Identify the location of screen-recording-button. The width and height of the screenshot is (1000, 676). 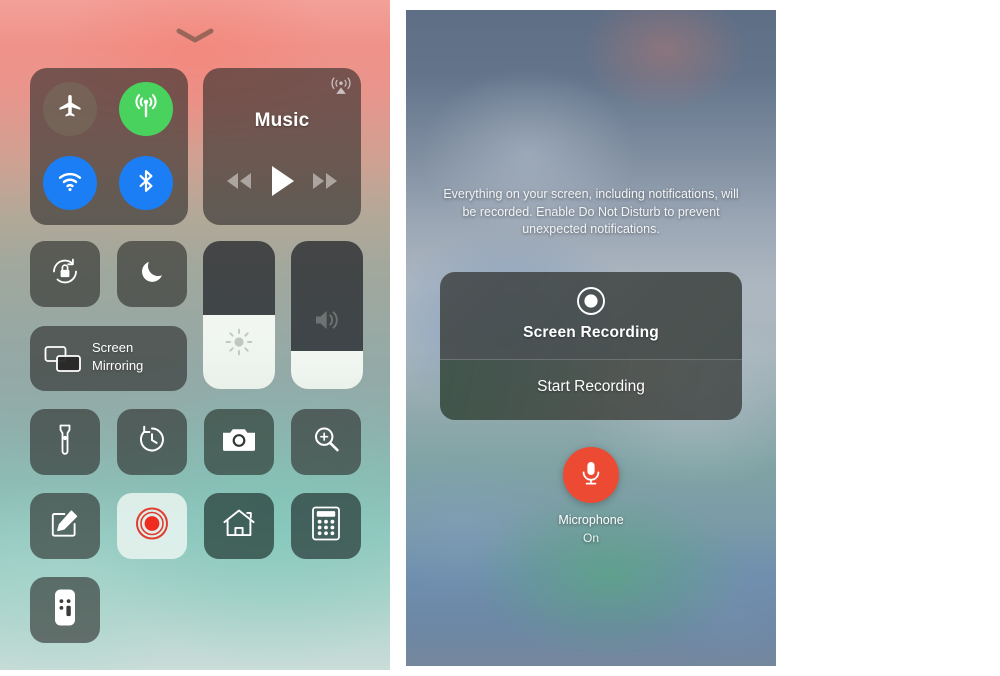
(152, 526).